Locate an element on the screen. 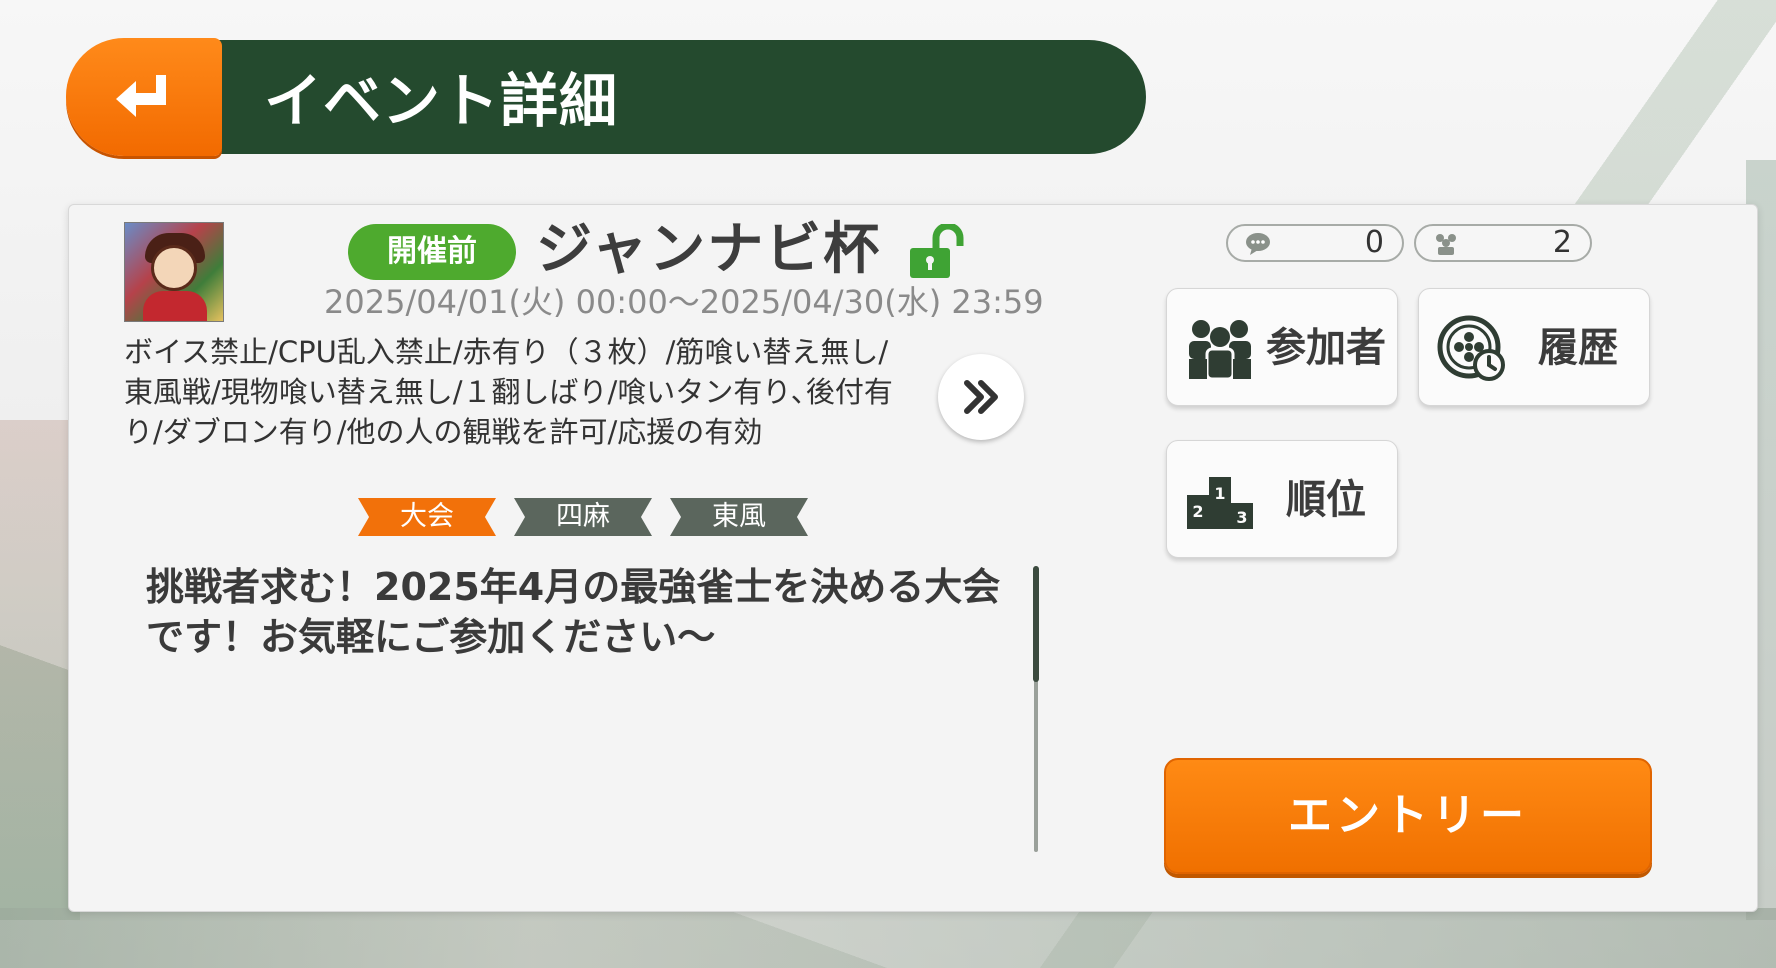  podium-icon: 1 2 3 is located at coordinates (1220, 503).